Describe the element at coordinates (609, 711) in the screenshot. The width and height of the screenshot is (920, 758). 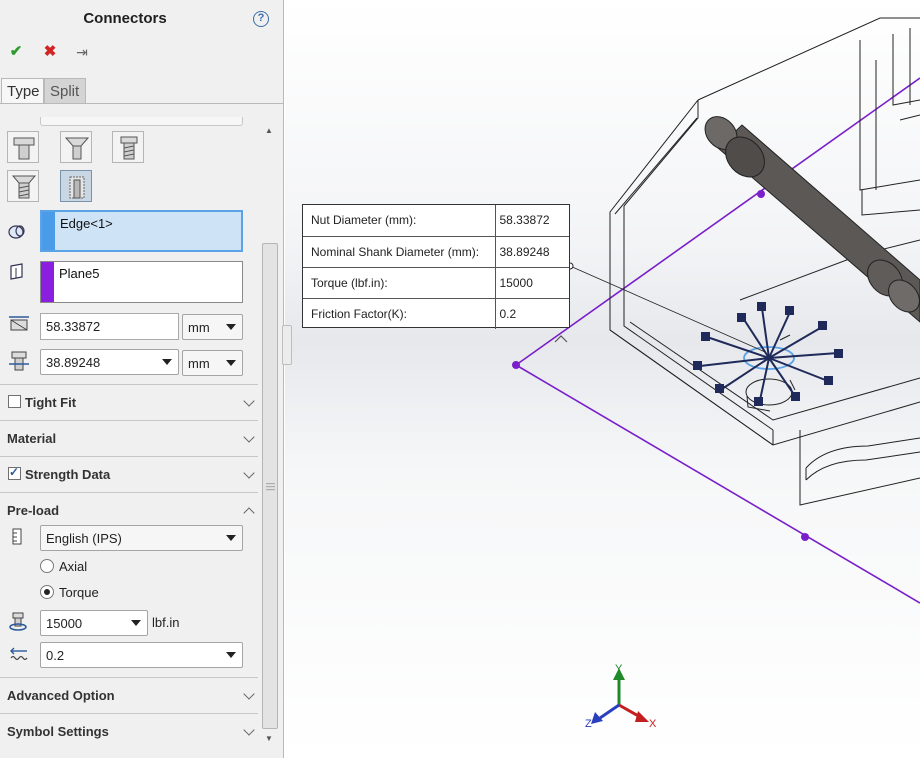
I see `z-axis-icon` at that location.